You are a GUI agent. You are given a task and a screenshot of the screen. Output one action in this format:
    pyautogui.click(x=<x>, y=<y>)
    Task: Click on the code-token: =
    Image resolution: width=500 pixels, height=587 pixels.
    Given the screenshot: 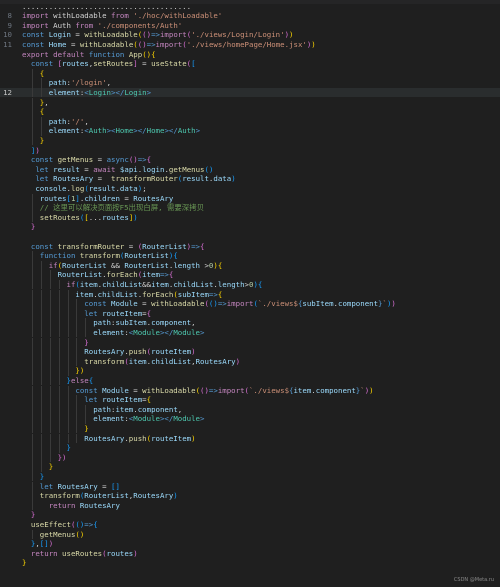 What is the action you would take?
    pyautogui.click(x=131, y=246)
    